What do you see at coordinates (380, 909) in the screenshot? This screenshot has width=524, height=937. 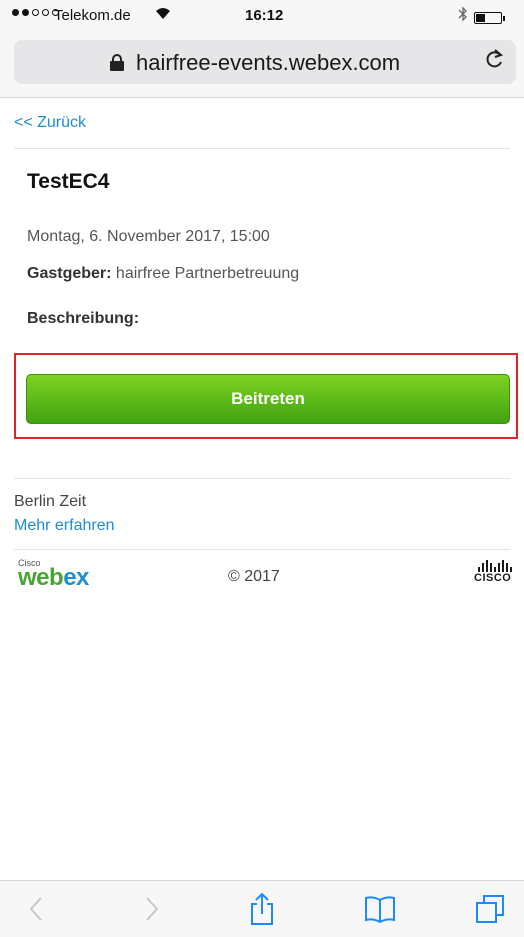 I see `bookmarks-icon` at bounding box center [380, 909].